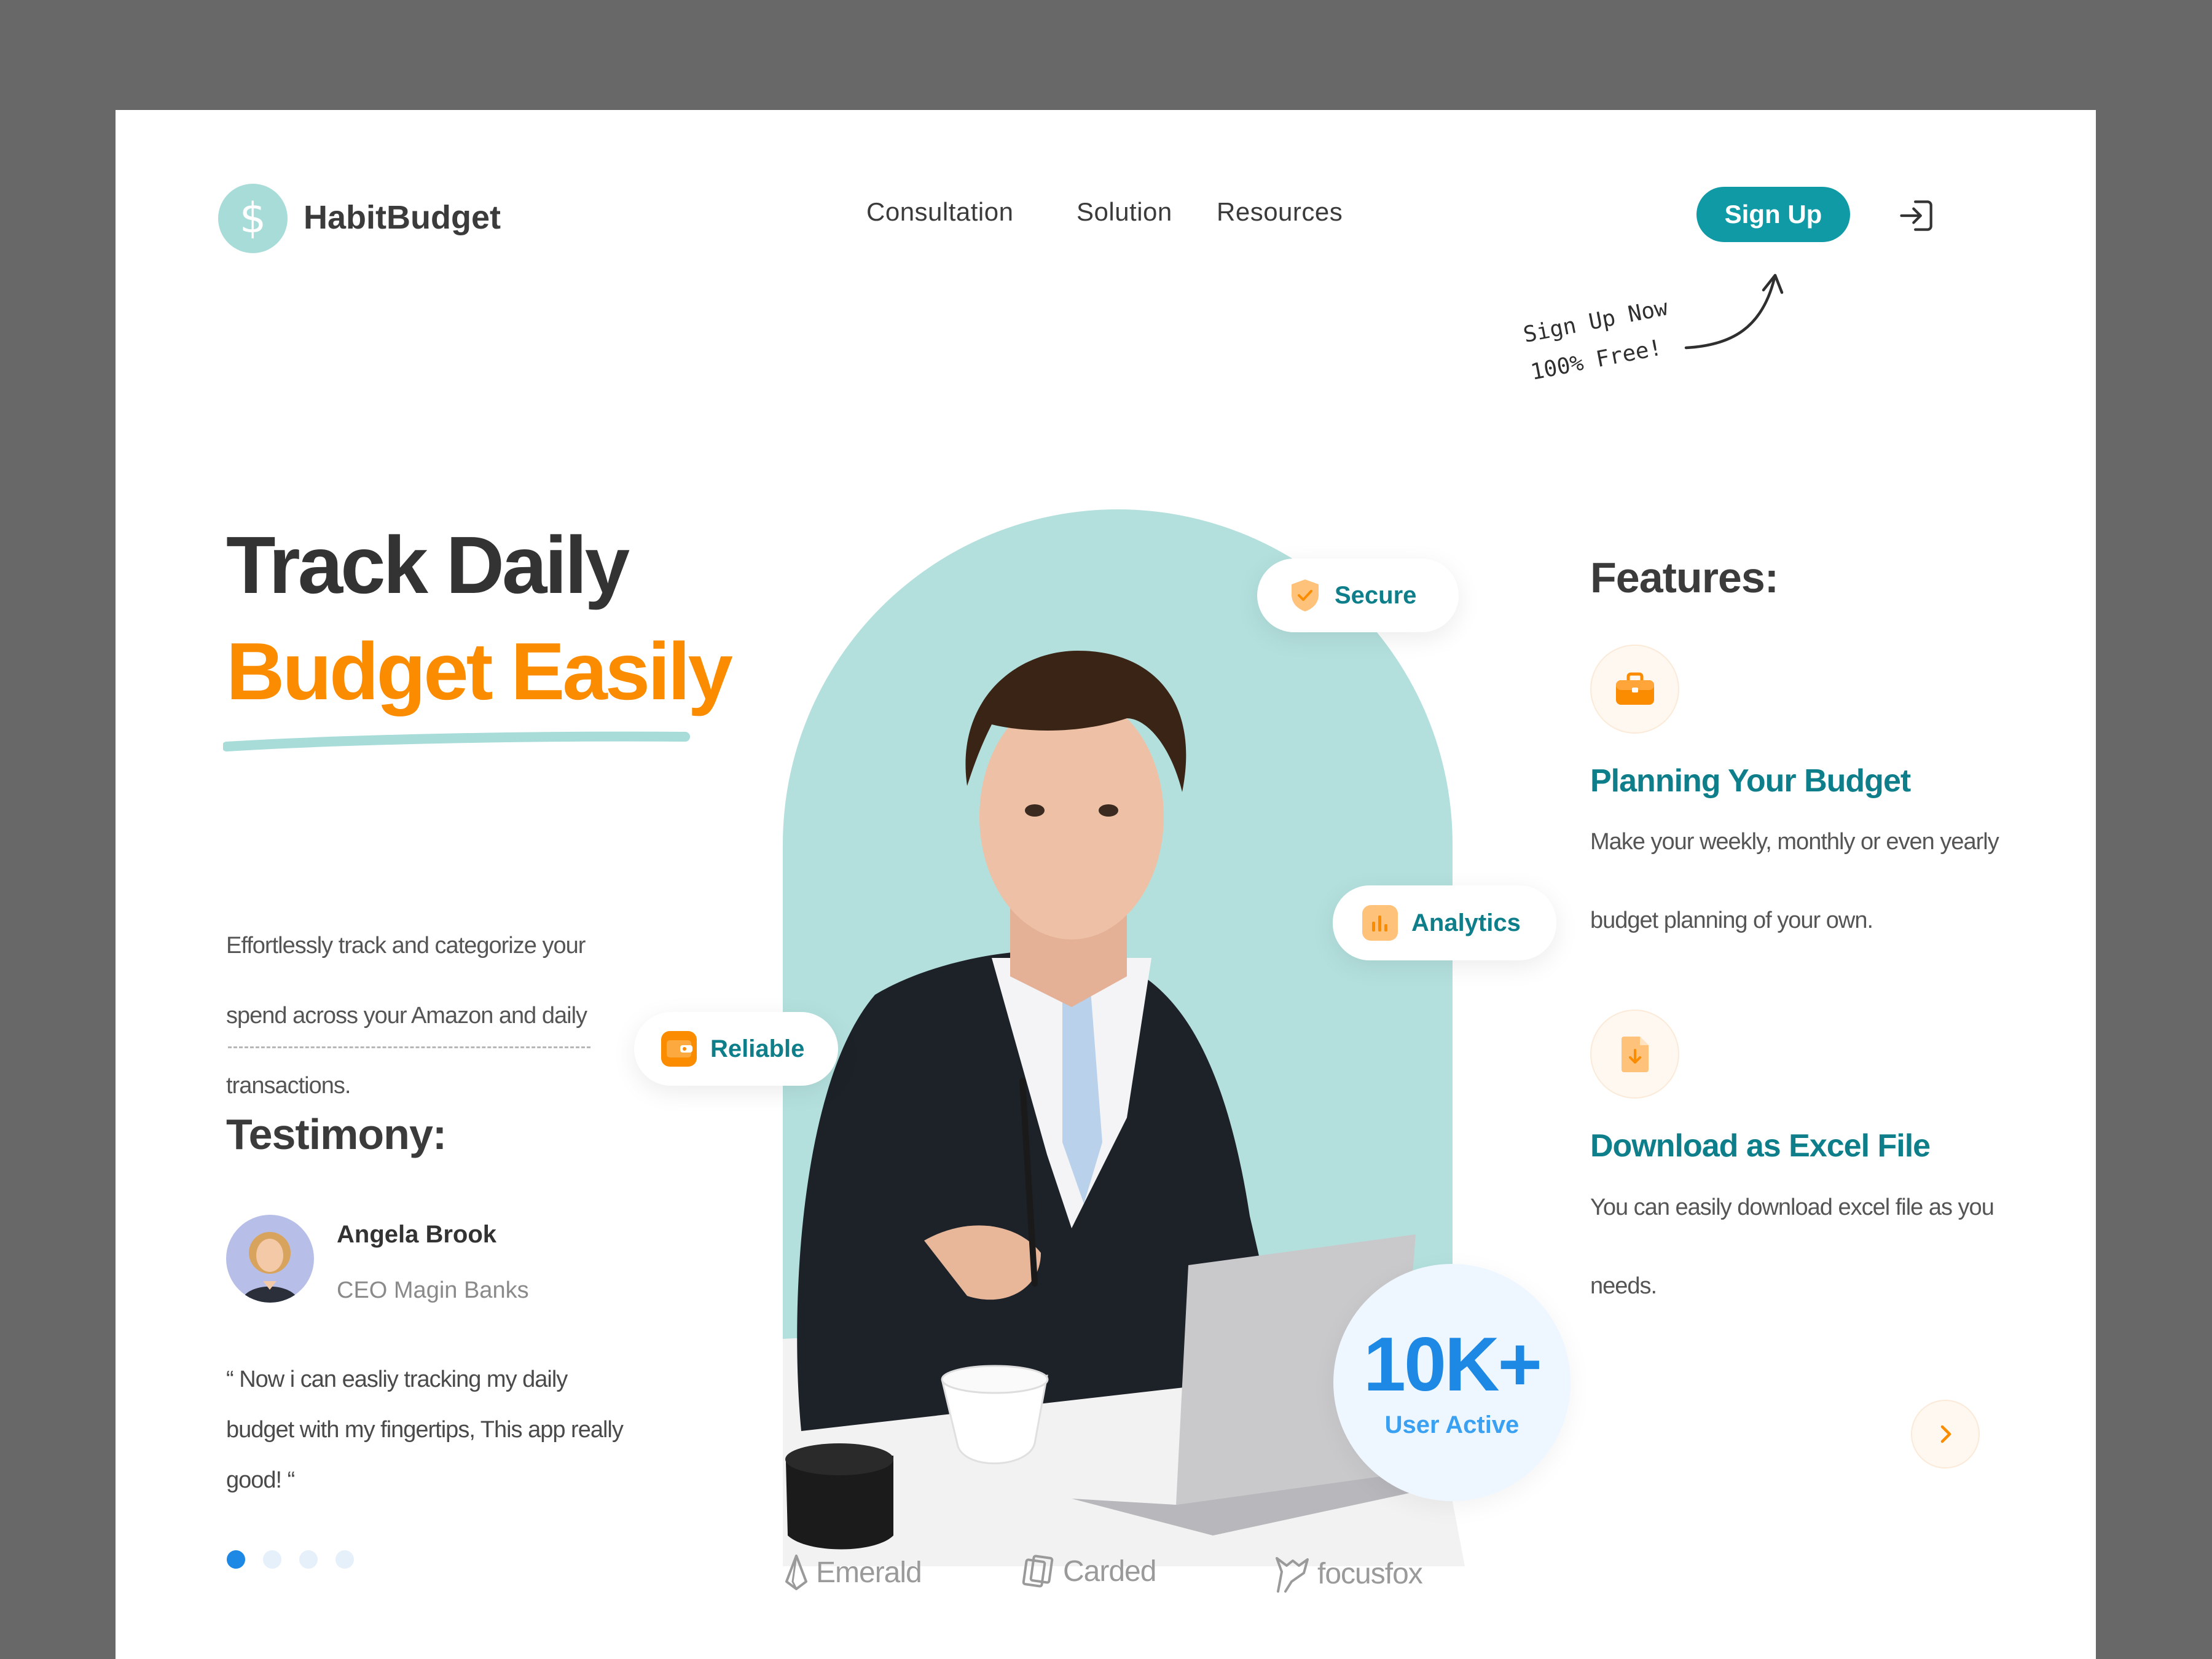 Image resolution: width=2212 pixels, height=1659 pixels. I want to click on badge-reliable-label: Reliable, so click(757, 1048).